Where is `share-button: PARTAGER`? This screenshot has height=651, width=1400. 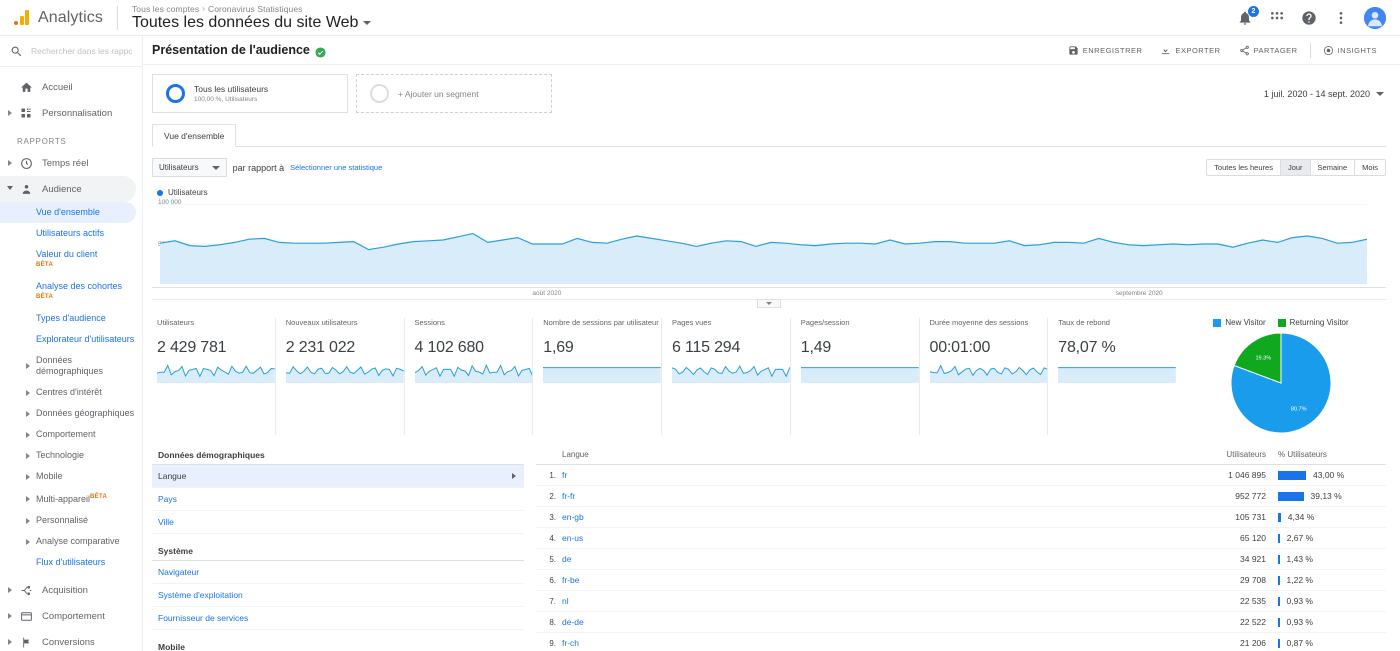 share-button: PARTAGER is located at coordinates (1268, 50).